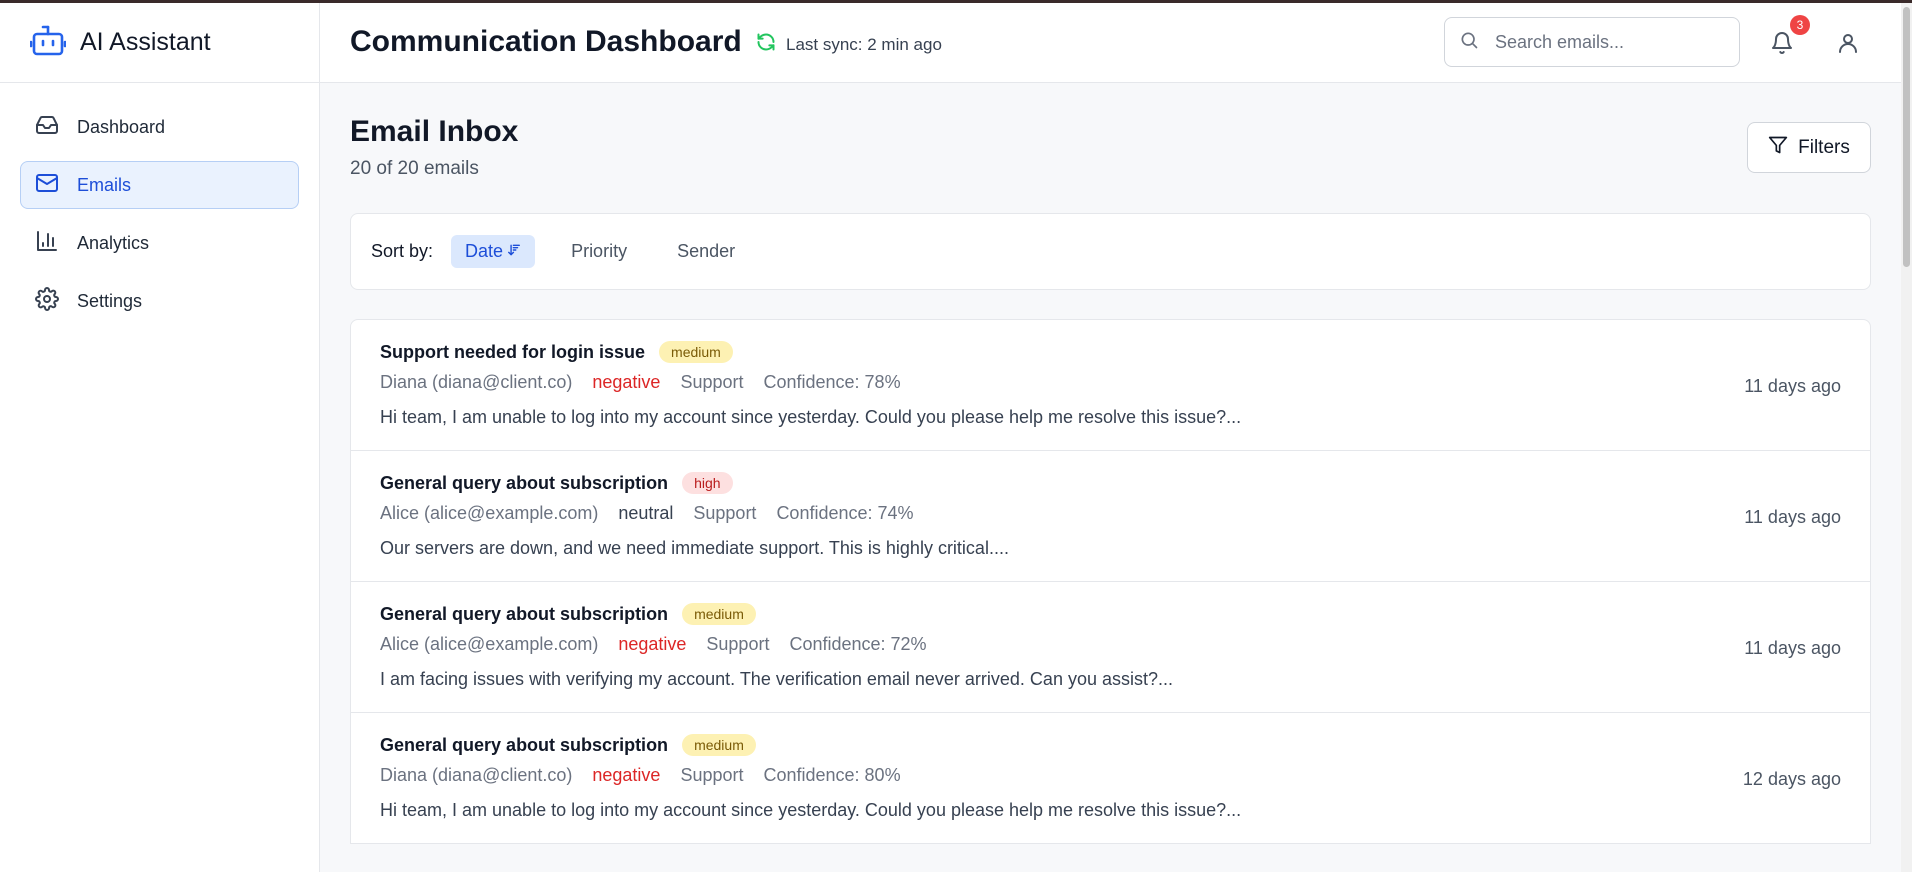 Image resolution: width=1912 pixels, height=872 pixels. Describe the element at coordinates (706, 251) in the screenshot. I see `sort-sender-button: Sender` at that location.